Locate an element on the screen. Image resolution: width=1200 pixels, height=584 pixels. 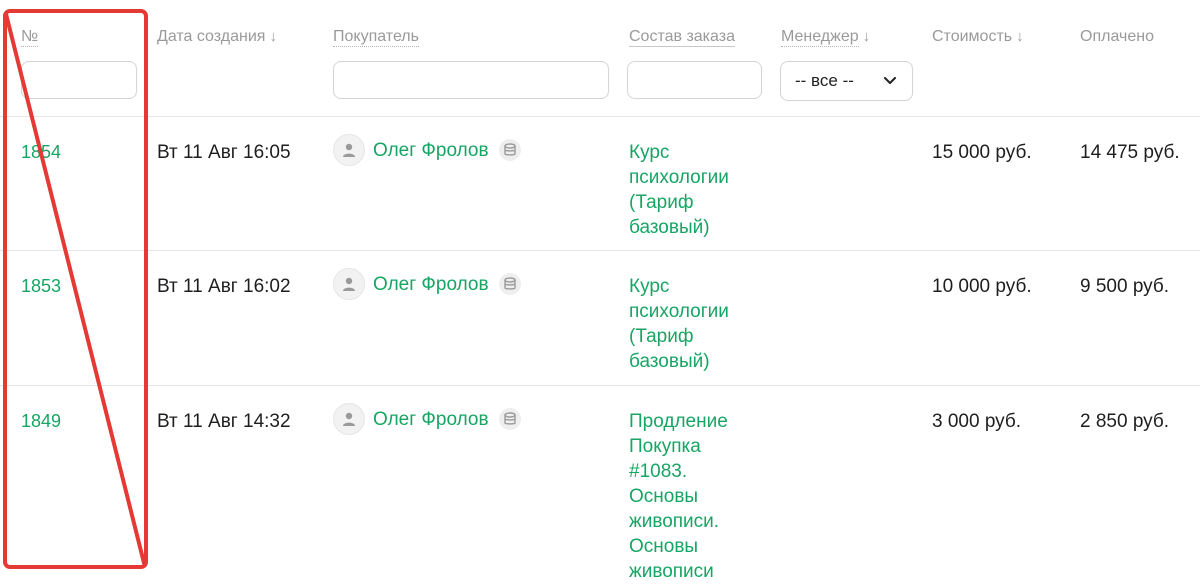
order-date: Вт 11 Авг 16:05 is located at coordinates (224, 152).